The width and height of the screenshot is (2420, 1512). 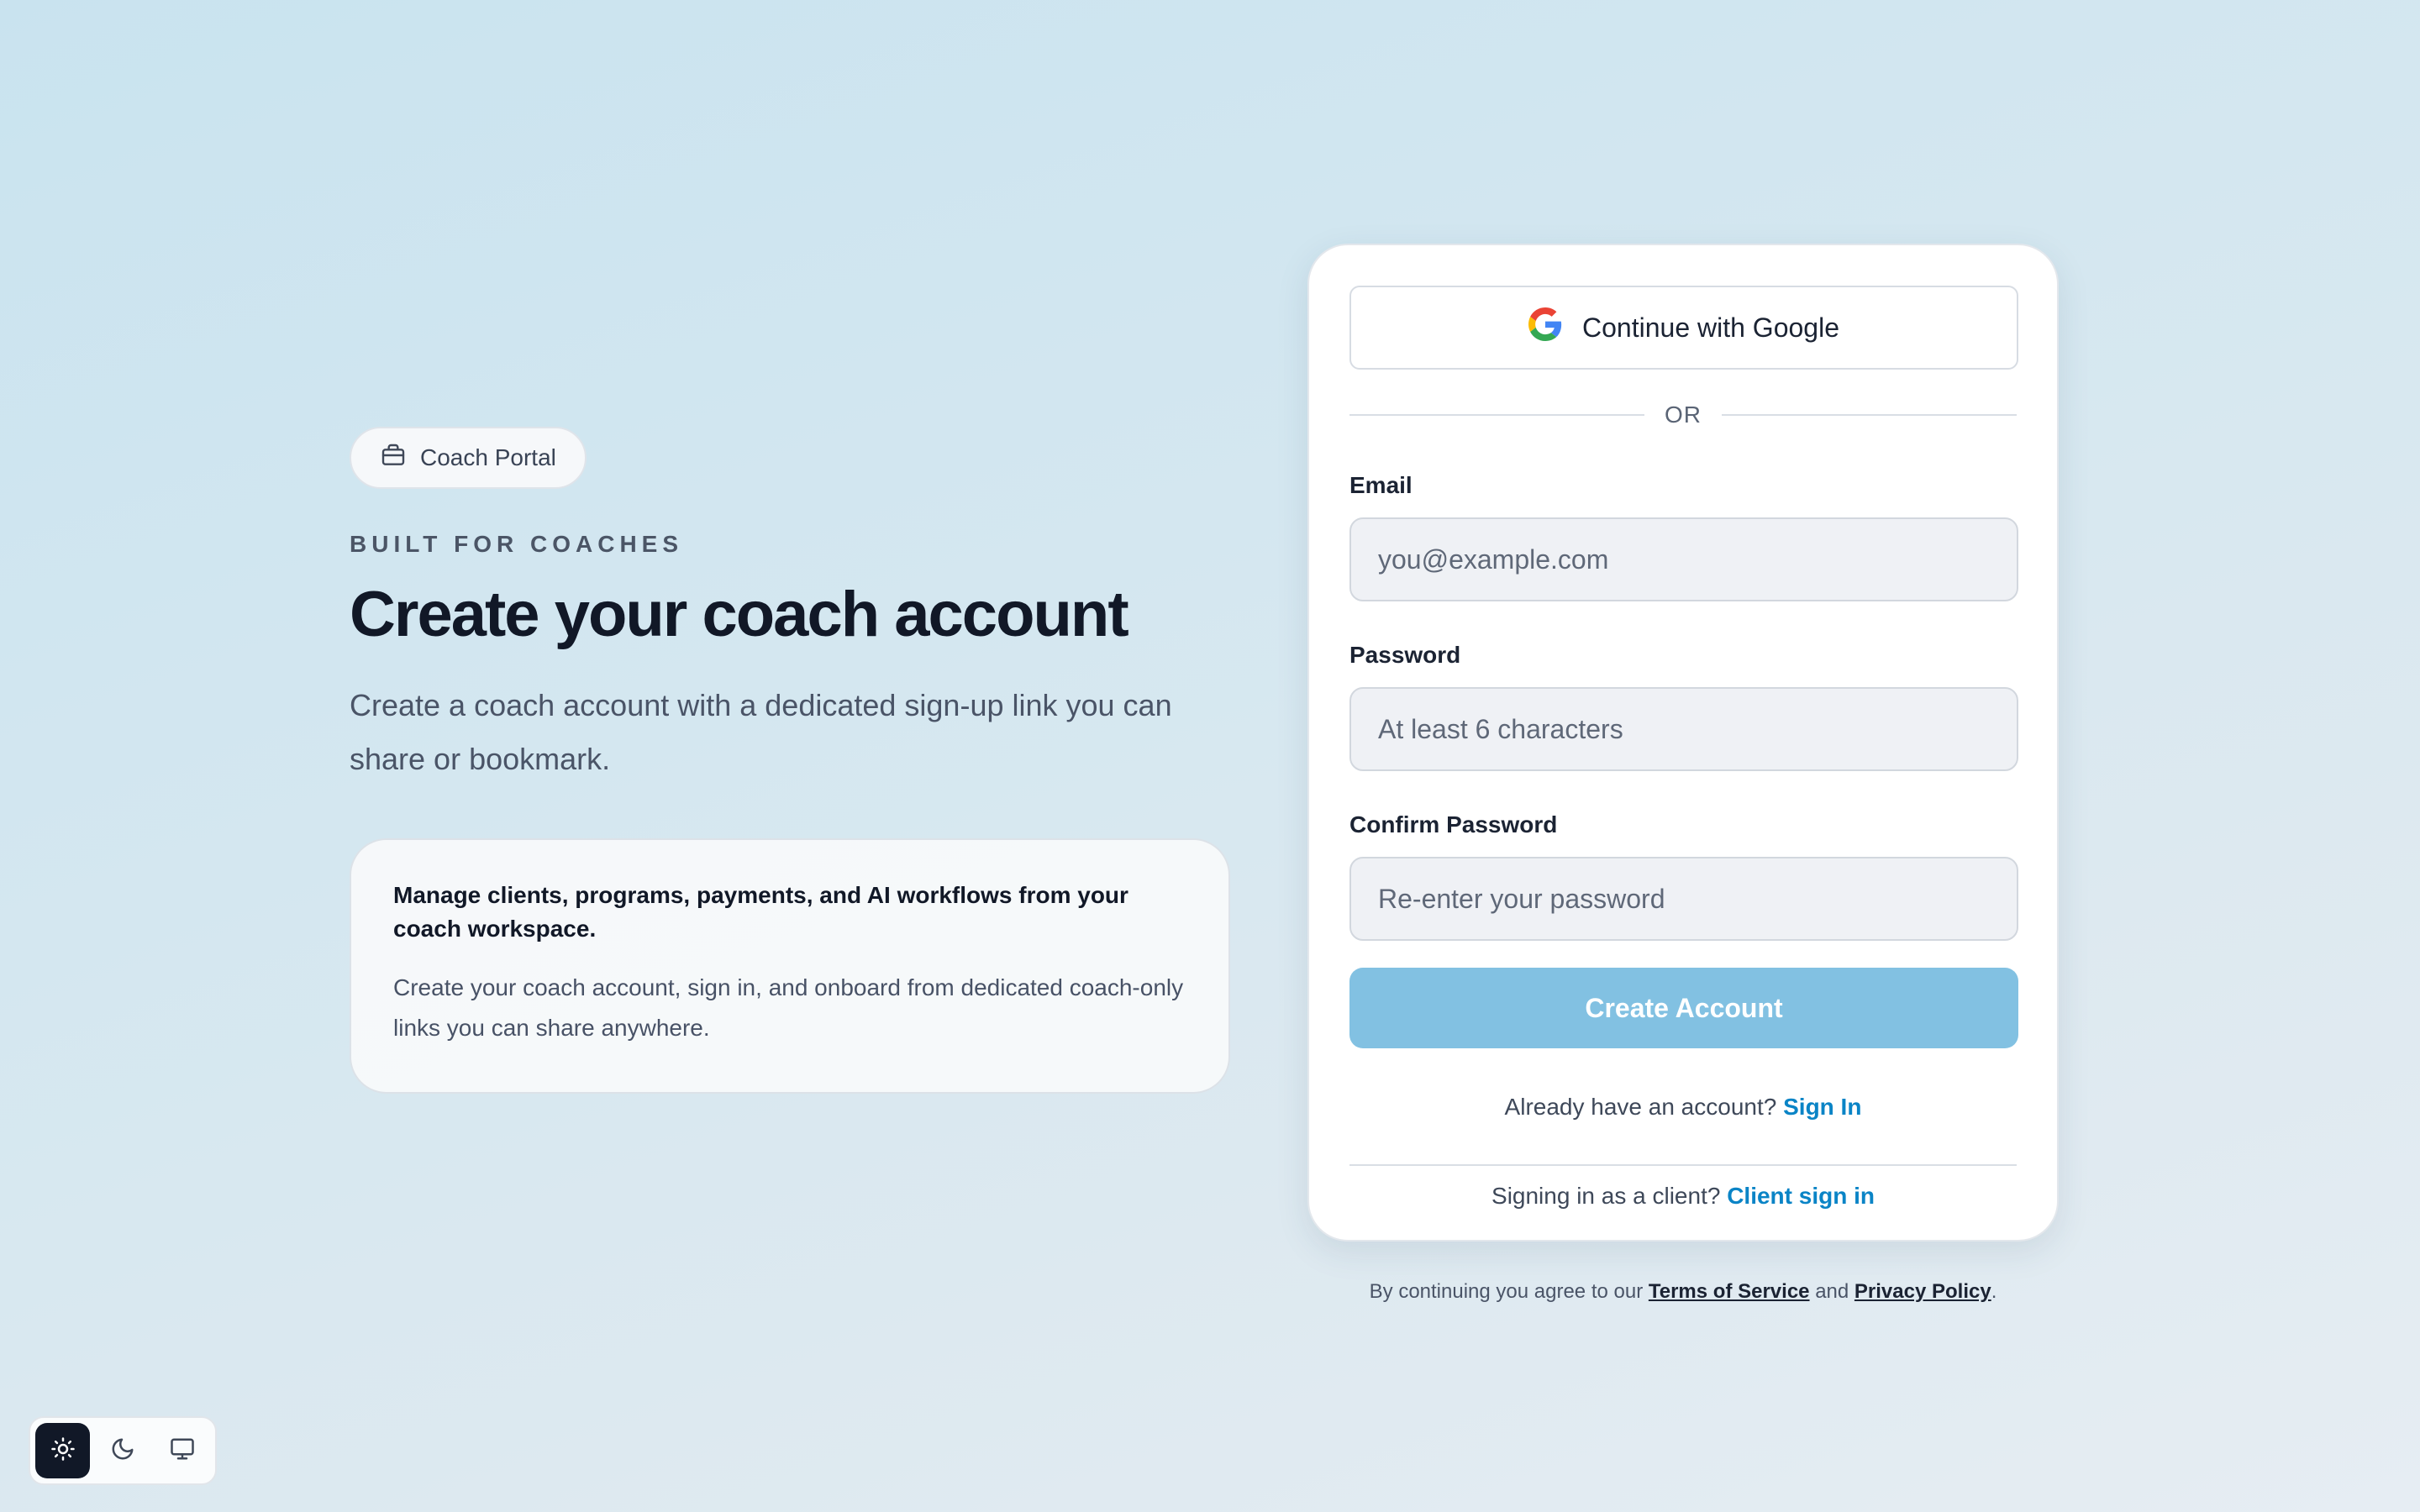 I want to click on or-divider: OR, so click(x=1683, y=415).